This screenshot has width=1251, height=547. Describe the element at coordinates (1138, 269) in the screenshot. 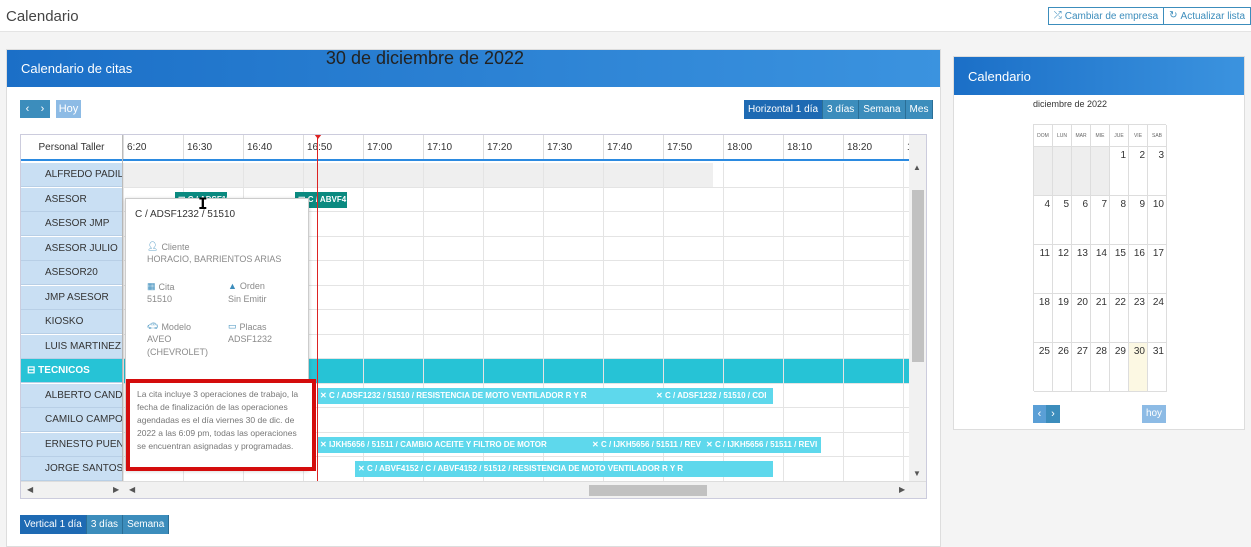

I see `calendar-day: 16` at that location.